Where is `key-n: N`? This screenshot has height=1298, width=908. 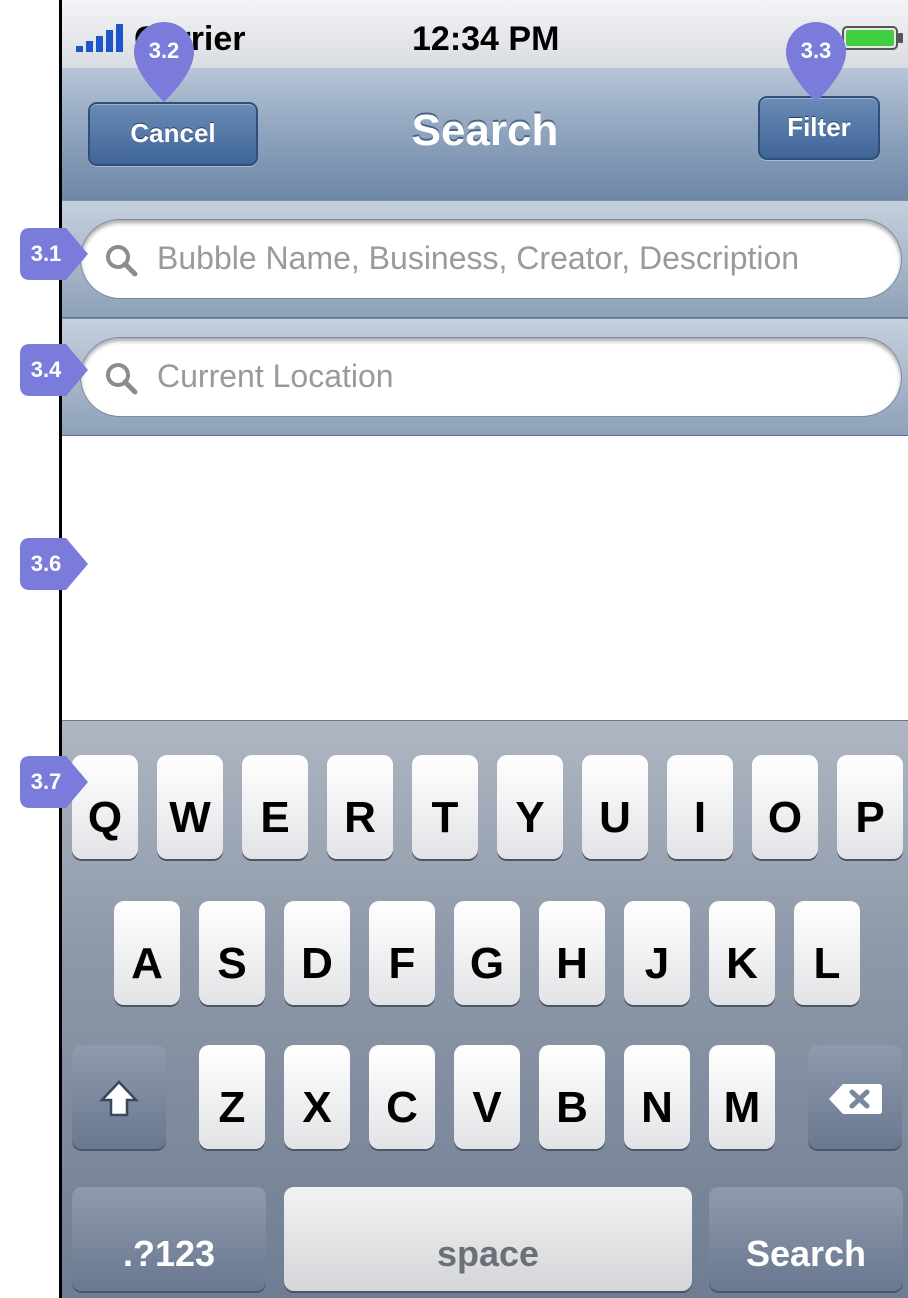 key-n: N is located at coordinates (657, 1097).